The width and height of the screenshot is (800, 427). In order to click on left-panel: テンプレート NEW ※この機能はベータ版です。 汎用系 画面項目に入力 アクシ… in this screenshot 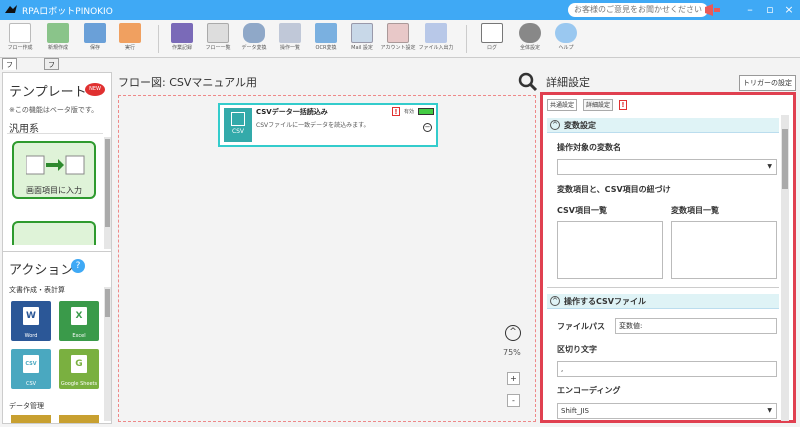, I will do `click(57, 248)`.